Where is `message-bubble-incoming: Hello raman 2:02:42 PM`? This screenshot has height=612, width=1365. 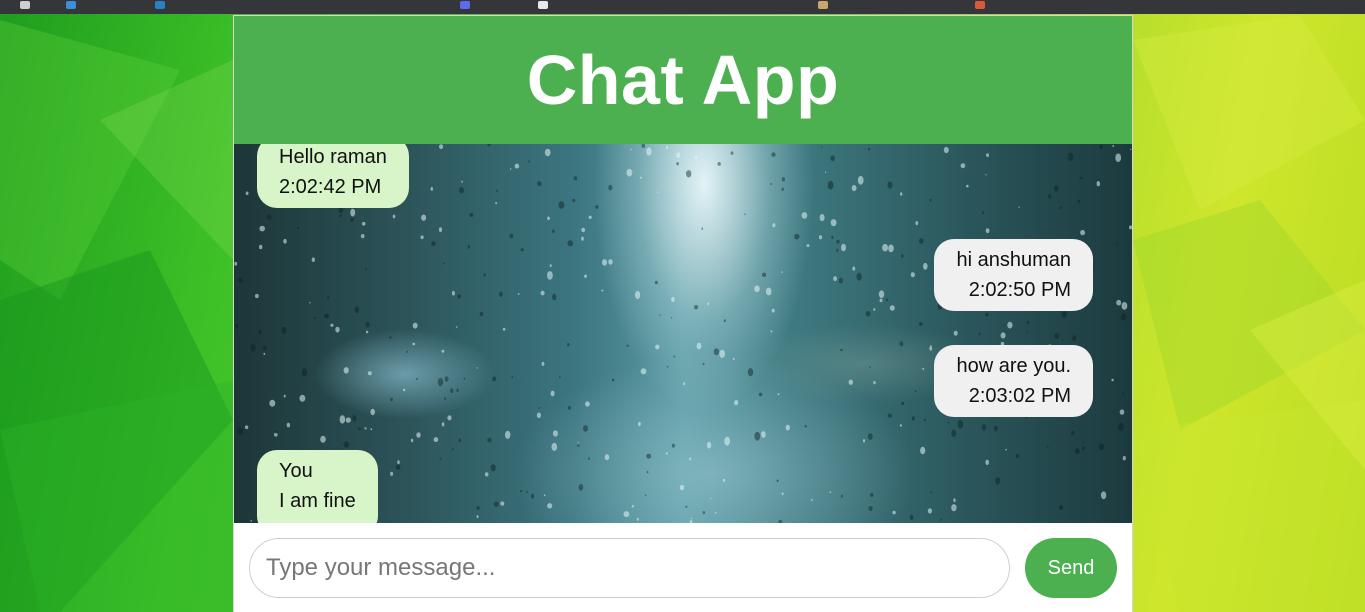 message-bubble-incoming: Hello raman 2:02:42 PM is located at coordinates (333, 176).